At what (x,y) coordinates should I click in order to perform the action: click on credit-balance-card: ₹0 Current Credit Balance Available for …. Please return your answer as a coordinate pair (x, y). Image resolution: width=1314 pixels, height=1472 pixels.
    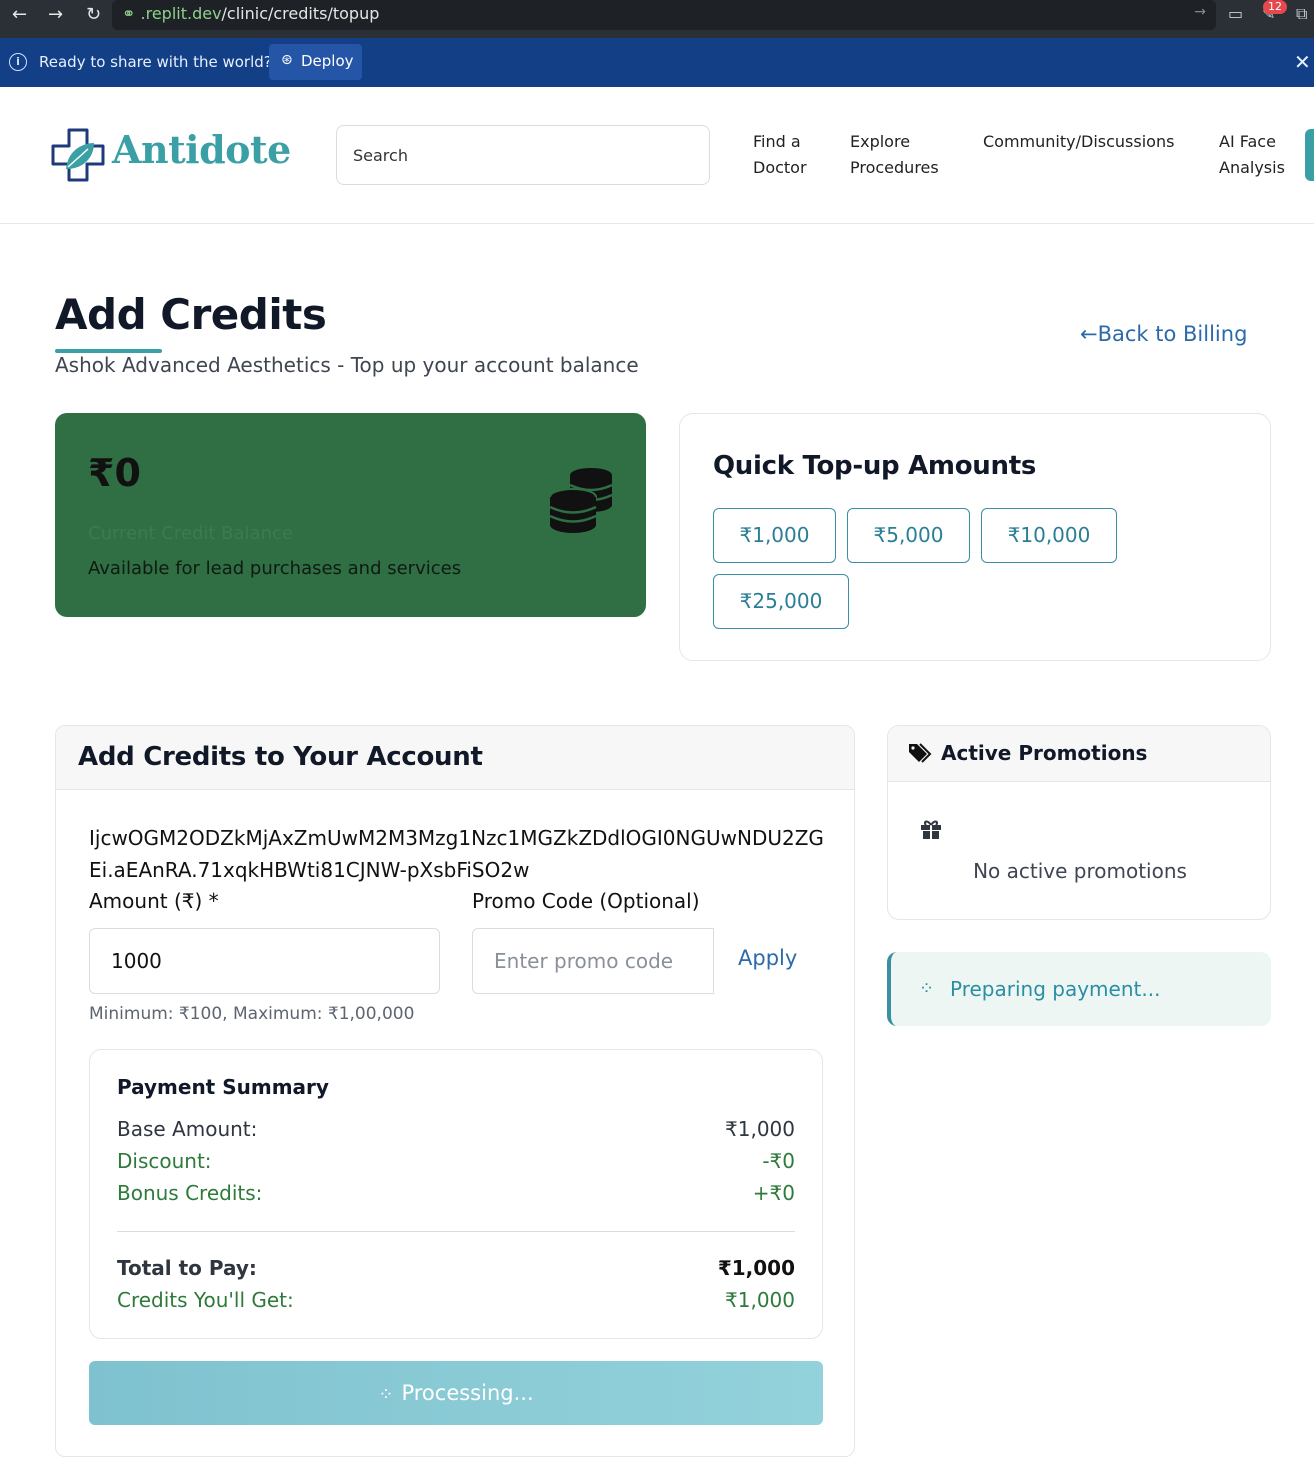
    Looking at the image, I should click on (350, 515).